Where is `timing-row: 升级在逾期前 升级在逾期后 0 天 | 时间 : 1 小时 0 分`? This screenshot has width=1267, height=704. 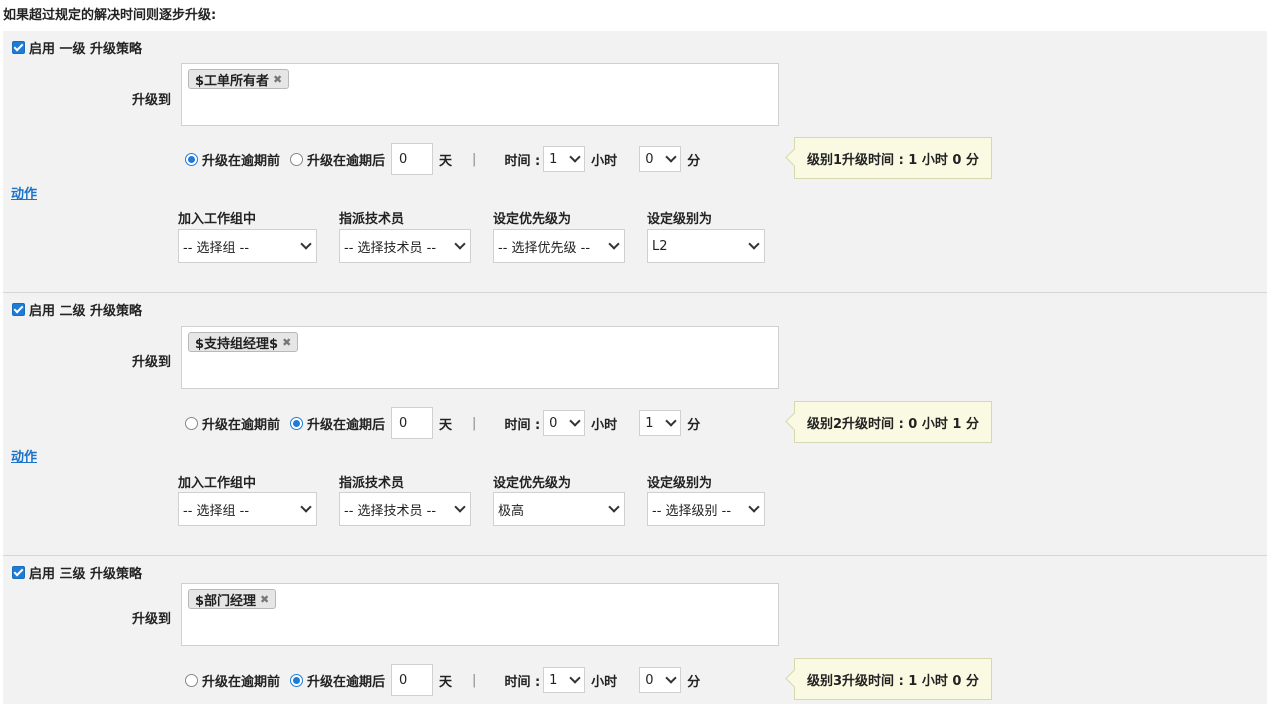
timing-row: 升级在逾期前 升级在逾期后 0 天 | 时间 : 1 小时 0 分 is located at coordinates (442, 680).